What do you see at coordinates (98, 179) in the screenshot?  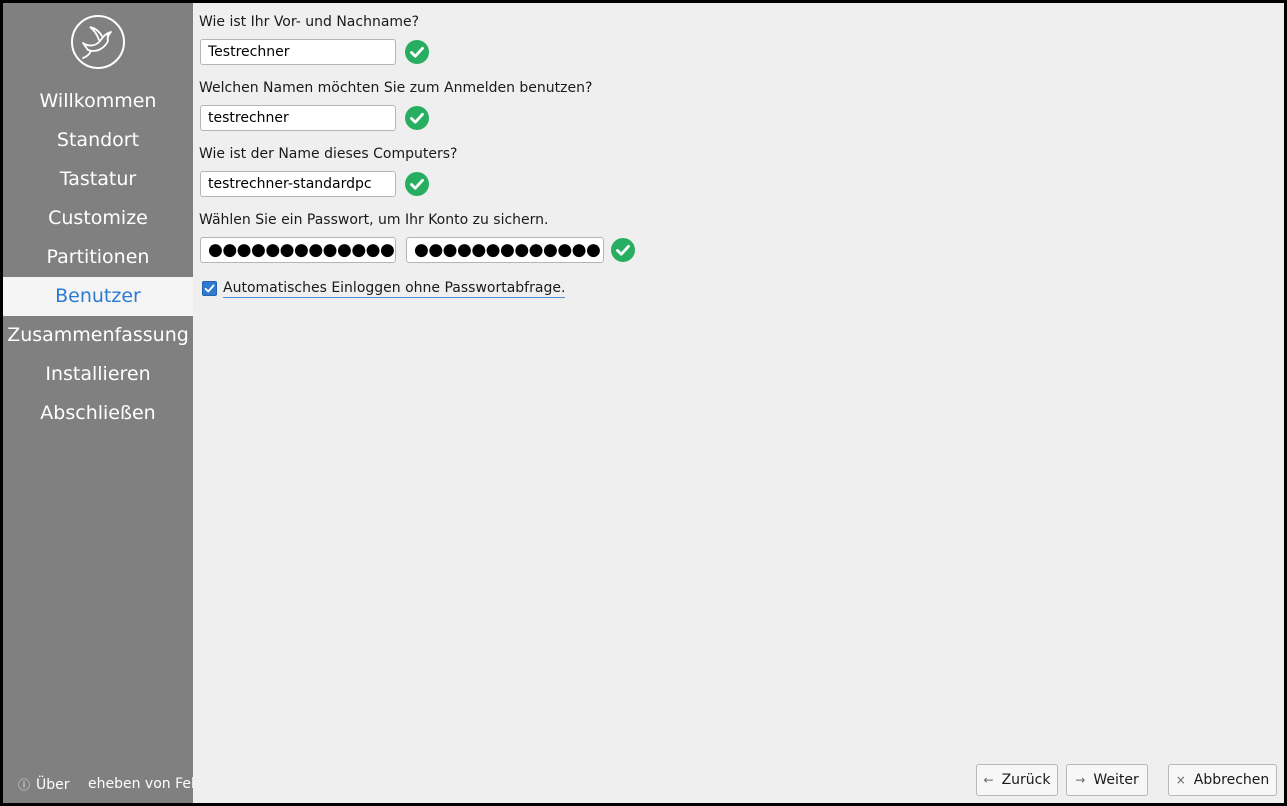 I see `sidebar-item-tastatur: Tastatur` at bounding box center [98, 179].